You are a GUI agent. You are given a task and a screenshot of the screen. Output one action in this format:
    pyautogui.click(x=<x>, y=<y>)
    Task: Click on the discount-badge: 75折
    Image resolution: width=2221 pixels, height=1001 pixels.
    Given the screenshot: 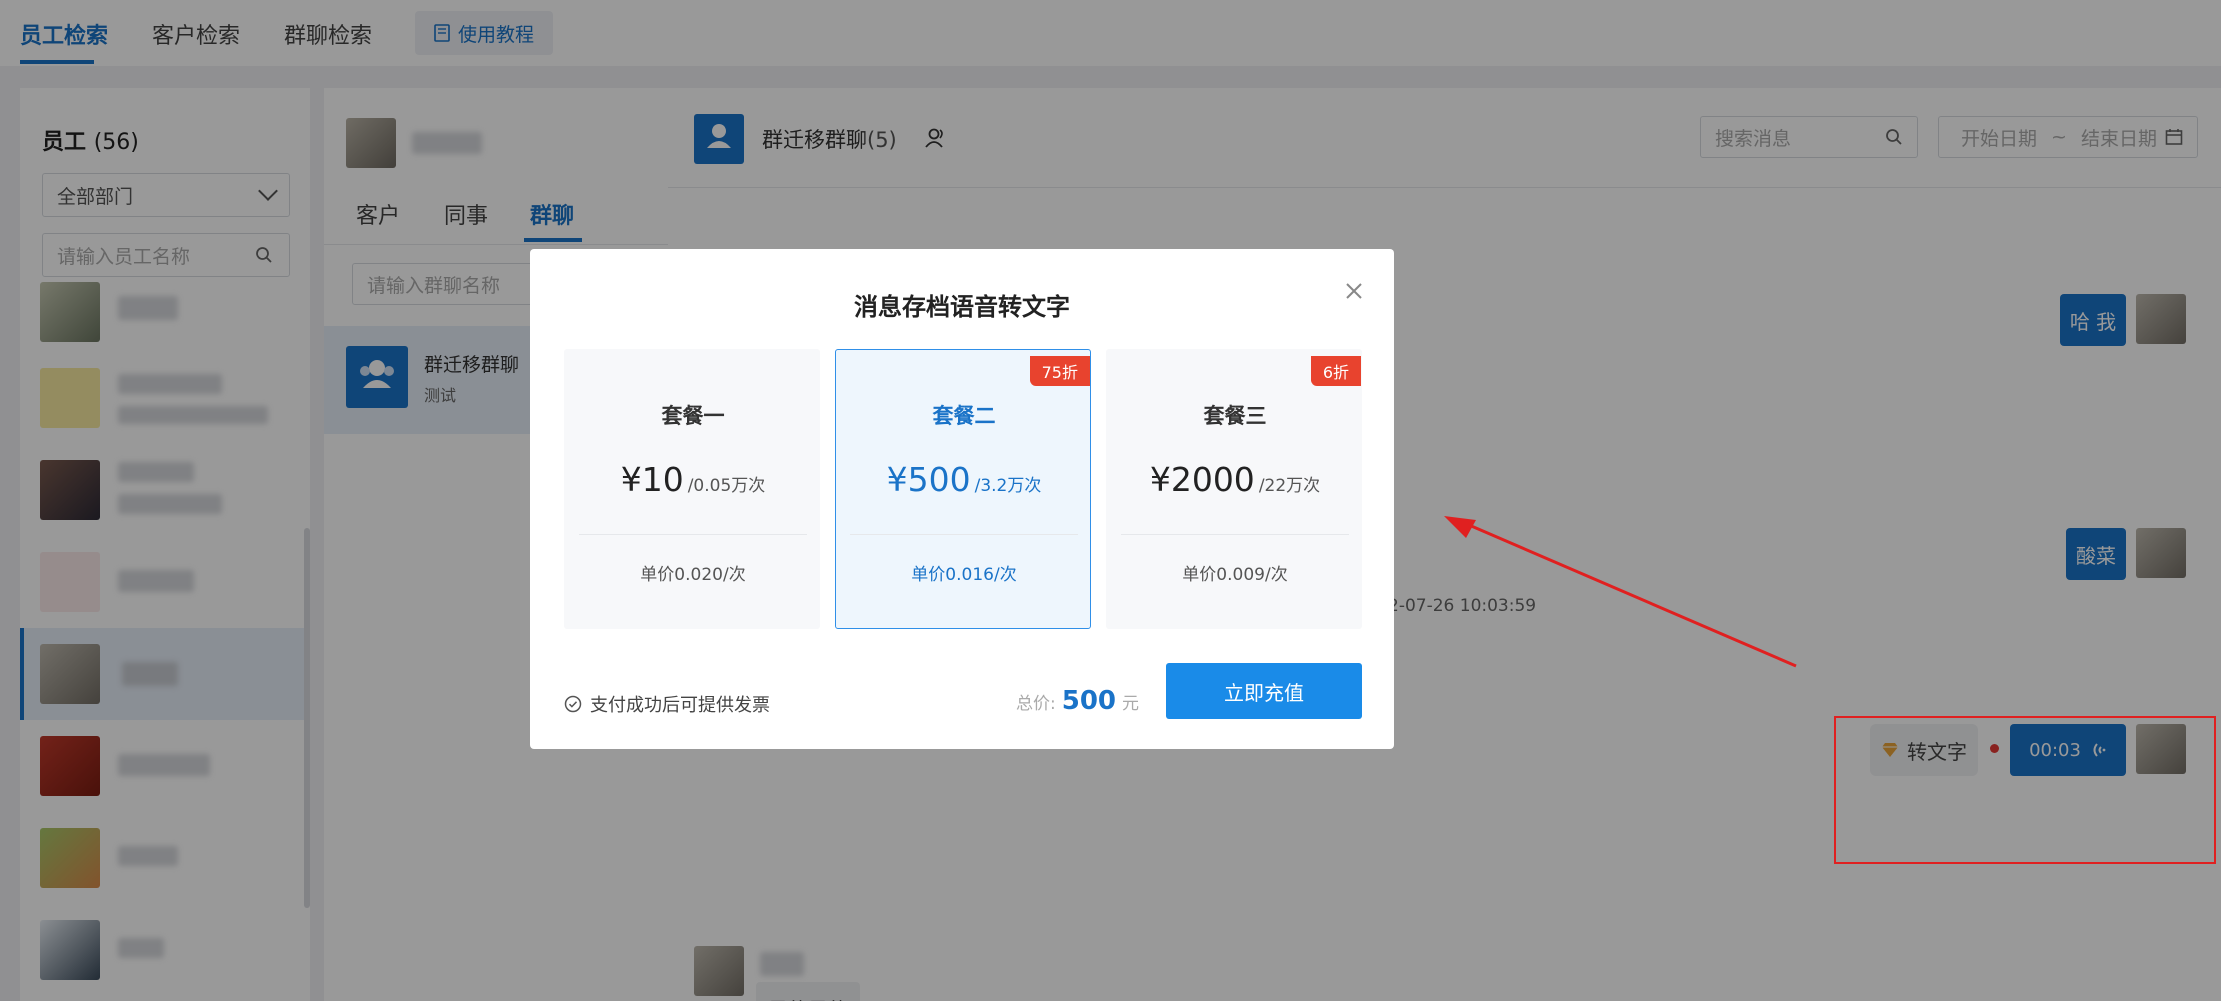 What is the action you would take?
    pyautogui.click(x=1059, y=371)
    